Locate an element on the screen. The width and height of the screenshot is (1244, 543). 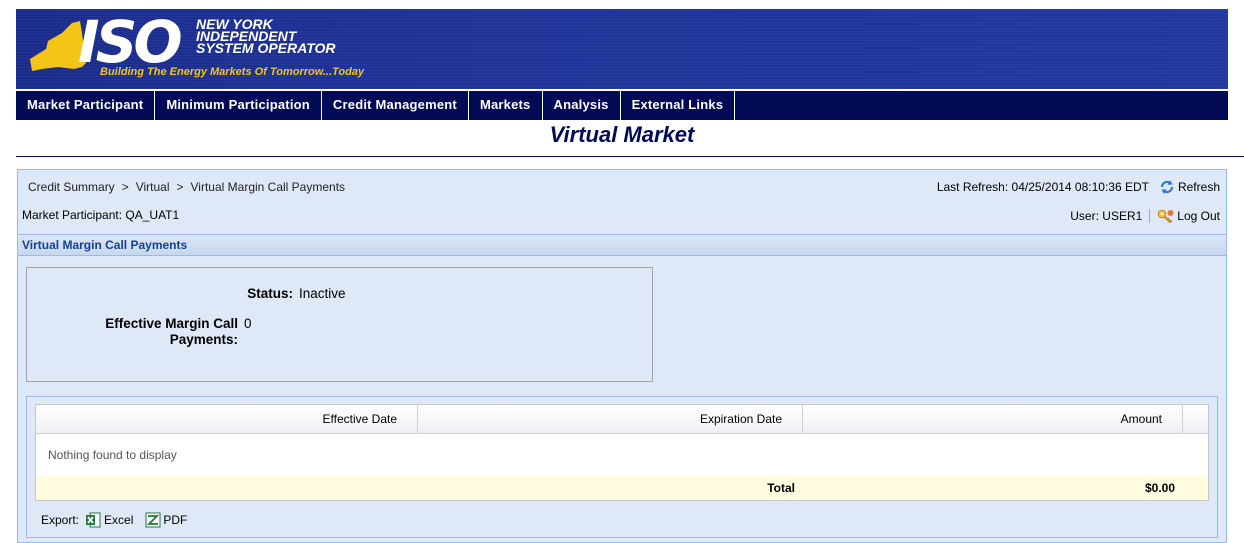
breadcrumb-current: Virtual Margin Call Payments is located at coordinates (268, 187).